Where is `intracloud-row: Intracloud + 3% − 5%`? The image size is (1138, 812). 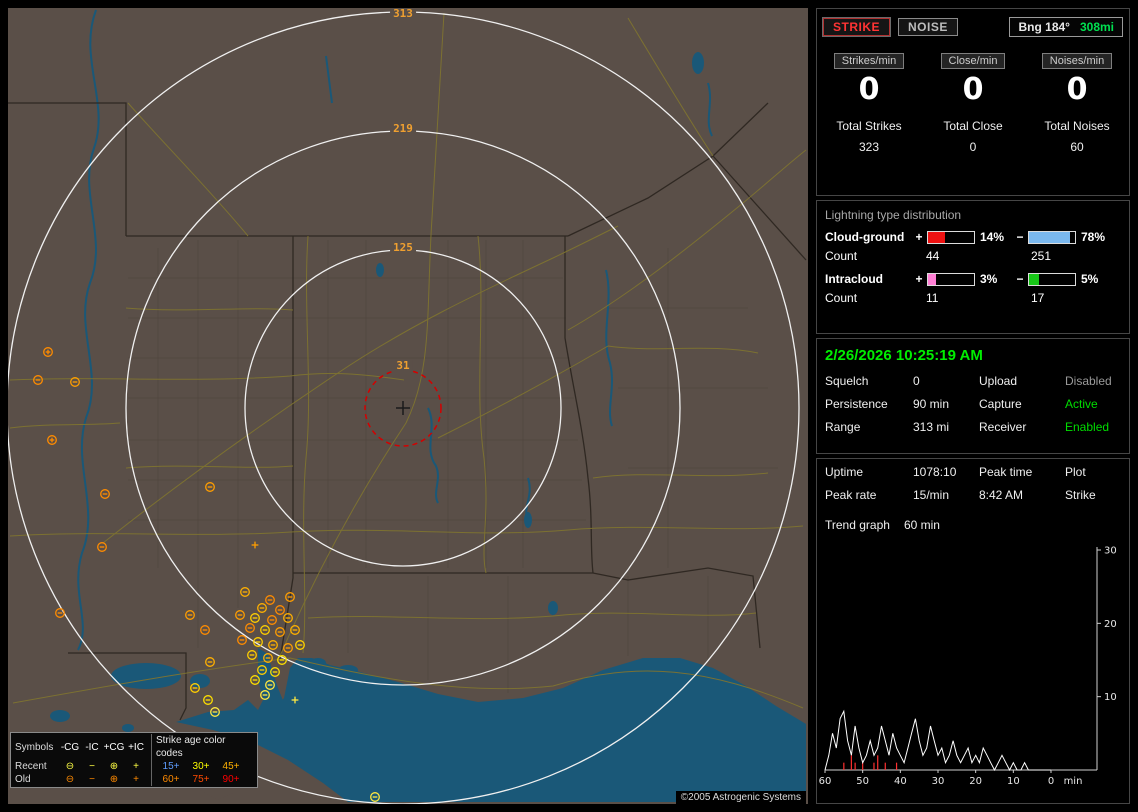
intracloud-row: Intracloud + 3% − 5% is located at coordinates (973, 278).